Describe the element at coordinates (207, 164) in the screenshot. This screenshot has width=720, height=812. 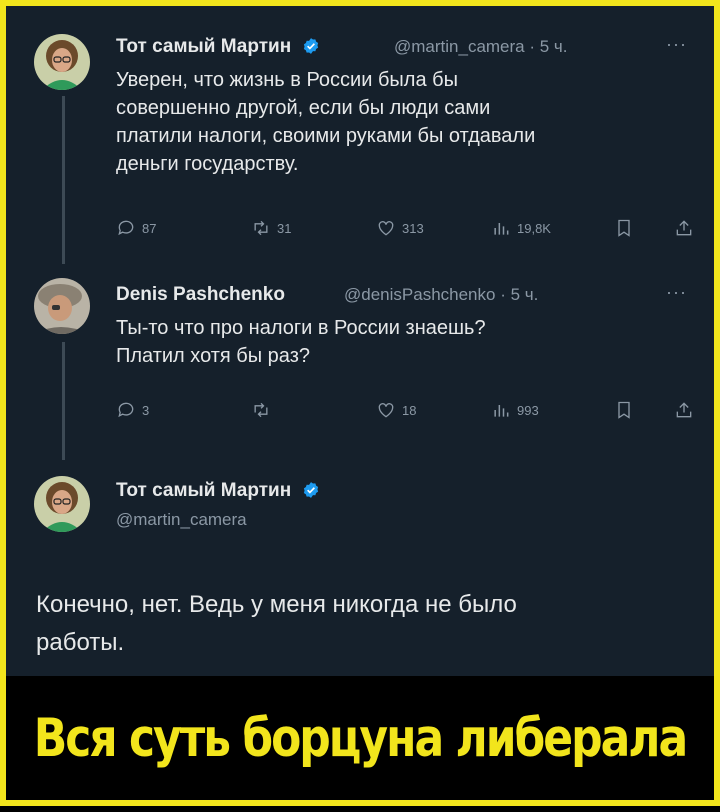
I see `tweet-text-line: деньги государству.` at that location.